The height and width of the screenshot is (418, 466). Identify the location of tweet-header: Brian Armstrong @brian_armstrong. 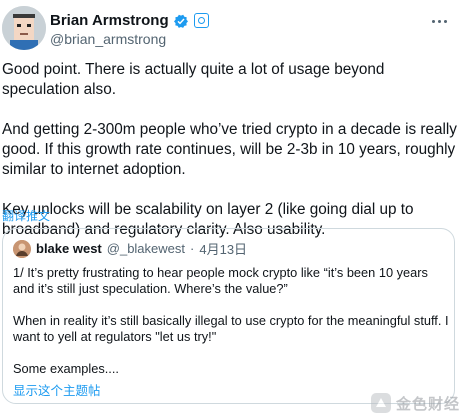
(233, 28).